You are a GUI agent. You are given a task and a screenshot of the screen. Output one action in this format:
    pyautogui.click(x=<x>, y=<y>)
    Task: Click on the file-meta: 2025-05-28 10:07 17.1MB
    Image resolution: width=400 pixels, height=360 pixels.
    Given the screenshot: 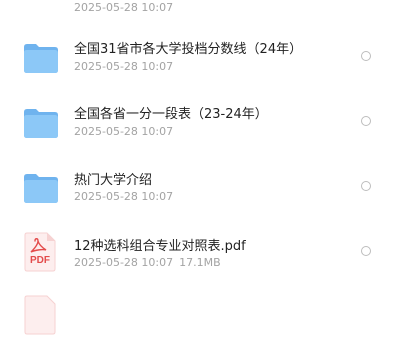 What is the action you would take?
    pyautogui.click(x=147, y=262)
    